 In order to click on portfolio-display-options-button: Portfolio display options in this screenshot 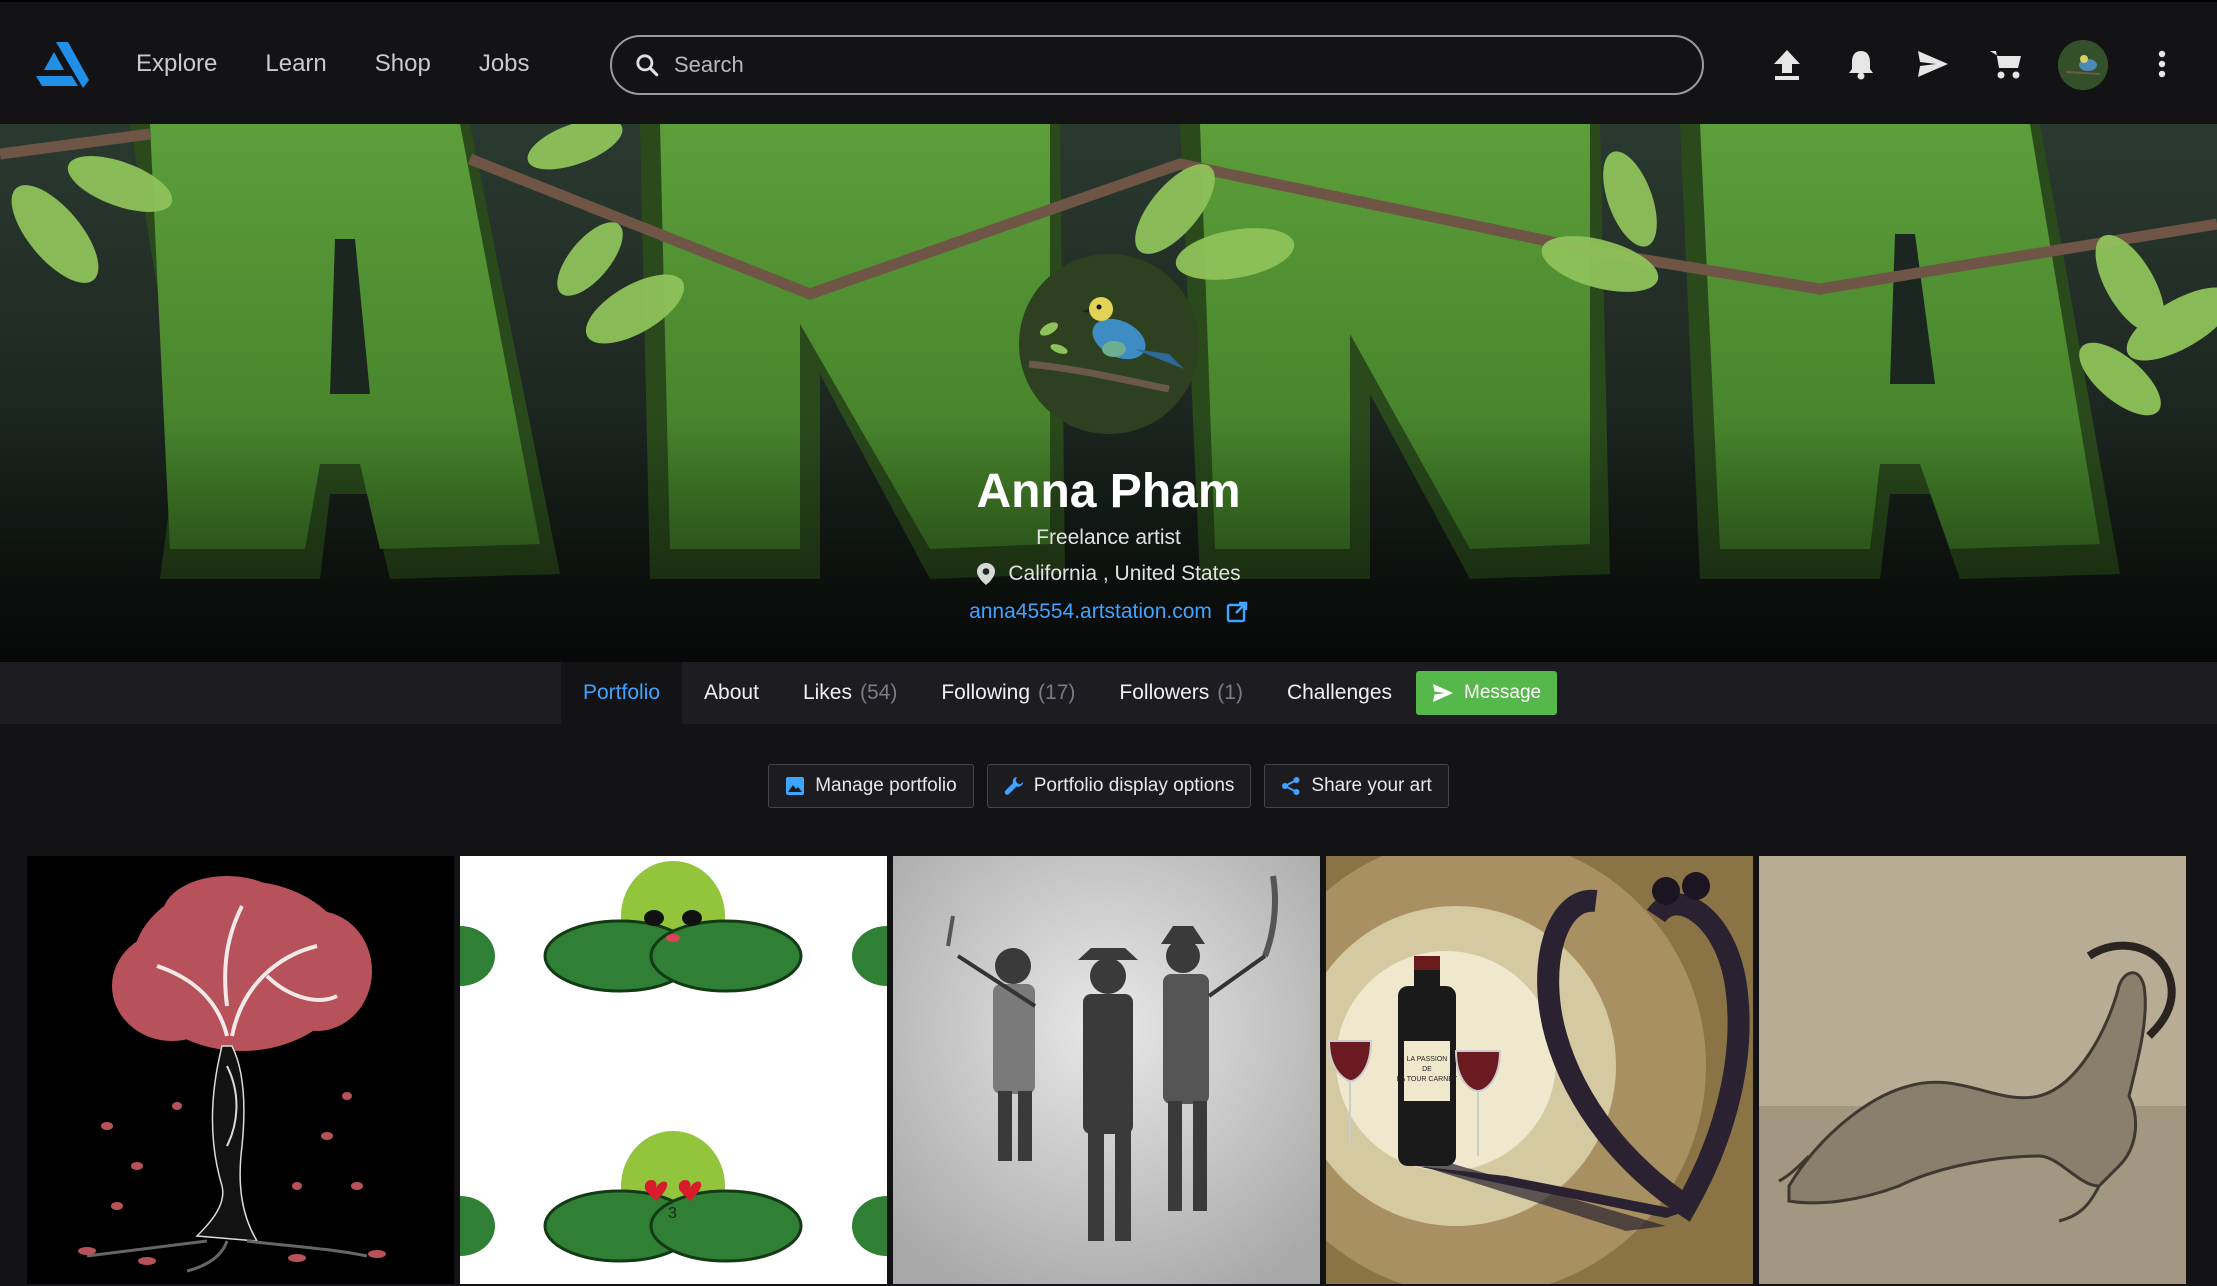, I will do `click(1119, 786)`.